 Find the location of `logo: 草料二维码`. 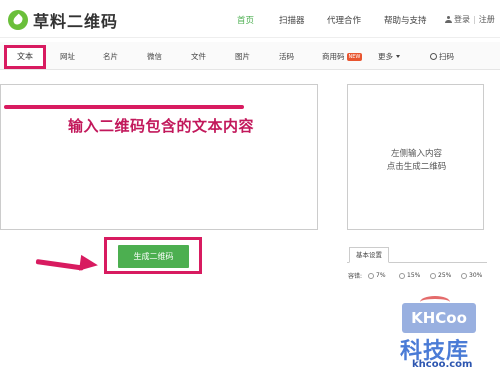

logo: 草料二维码 is located at coordinates (63, 20).